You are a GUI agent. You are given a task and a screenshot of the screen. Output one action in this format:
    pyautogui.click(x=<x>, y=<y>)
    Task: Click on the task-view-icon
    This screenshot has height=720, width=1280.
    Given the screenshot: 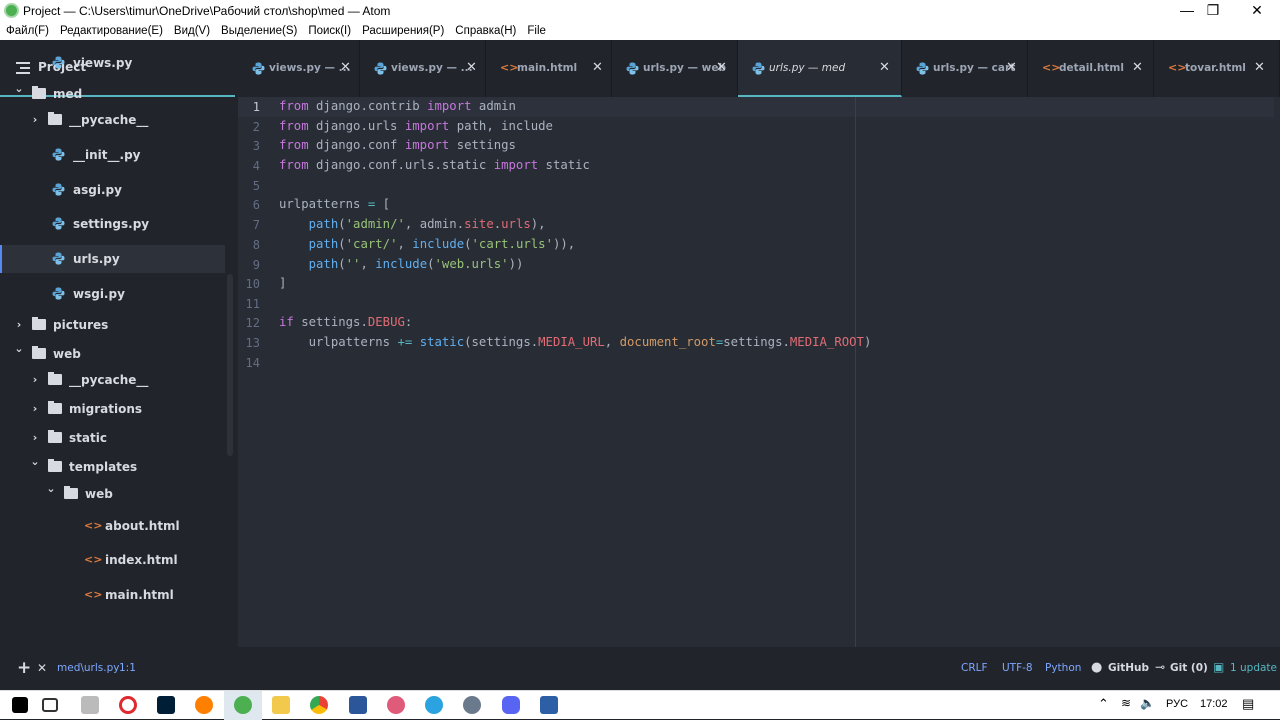 What is the action you would take?
    pyautogui.click(x=50, y=705)
    